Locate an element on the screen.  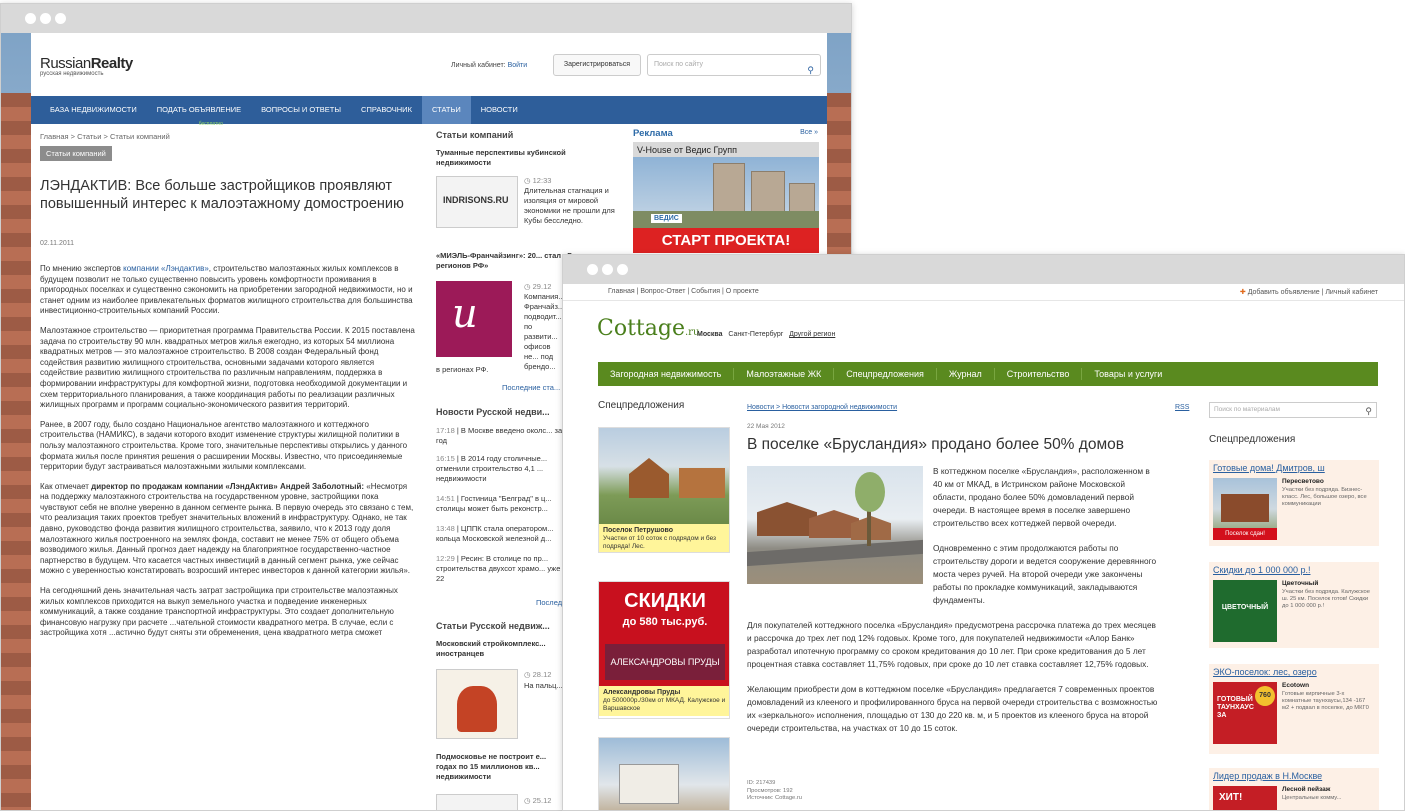
special-offer-image: ЦВЕТОЧНЫЙ is located at coordinates (1245, 611).